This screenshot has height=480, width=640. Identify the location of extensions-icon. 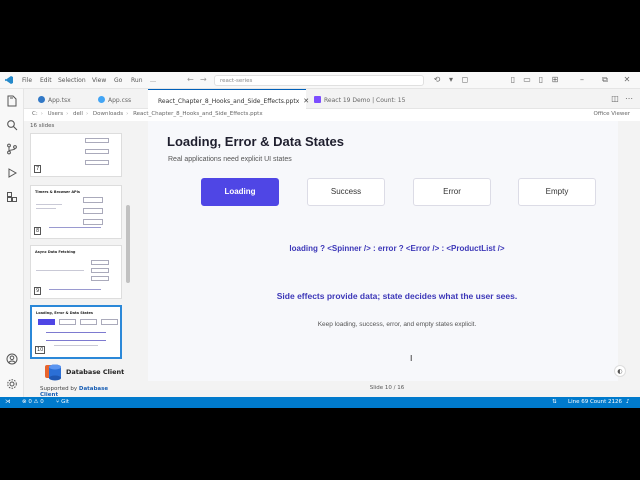
(12, 197).